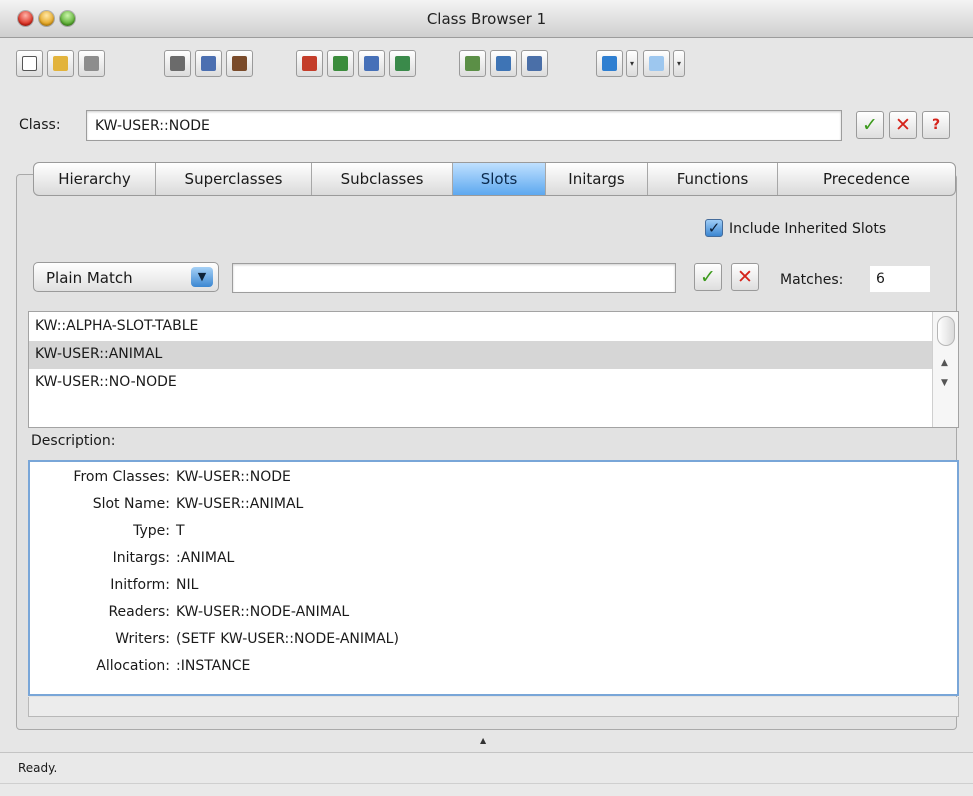  Describe the element at coordinates (900, 279) in the screenshot. I see `matches-count: 6` at that location.